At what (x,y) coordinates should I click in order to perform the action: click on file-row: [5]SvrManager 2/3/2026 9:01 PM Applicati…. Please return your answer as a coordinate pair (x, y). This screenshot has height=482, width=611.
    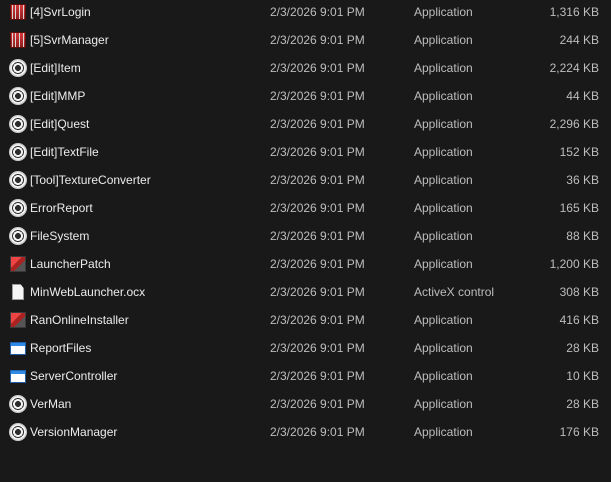
    Looking at the image, I should click on (305, 42).